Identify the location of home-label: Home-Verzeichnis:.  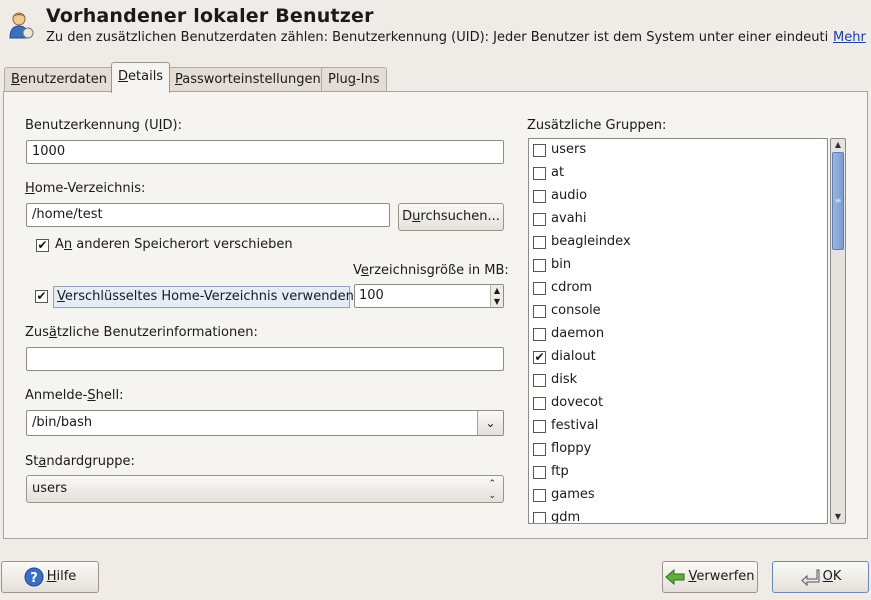
(85, 188).